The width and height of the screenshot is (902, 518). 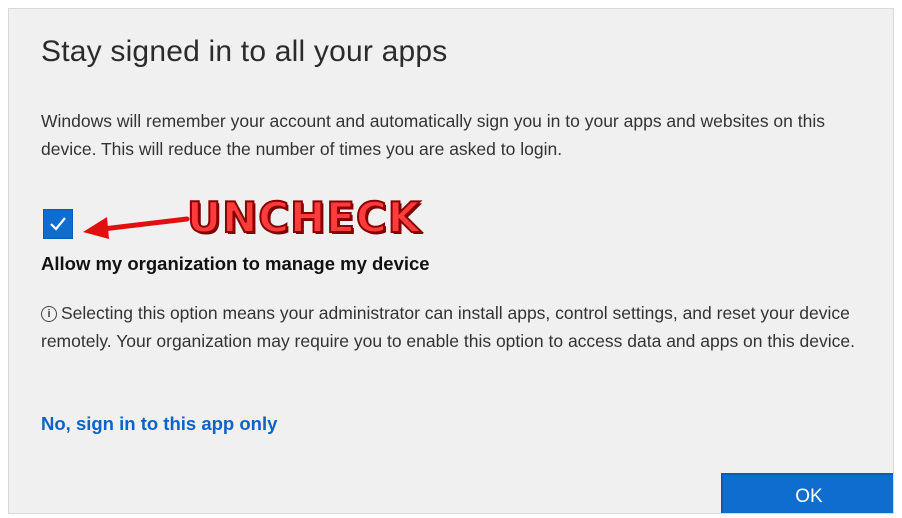 I want to click on manage-device-checkbox, so click(x=58, y=224).